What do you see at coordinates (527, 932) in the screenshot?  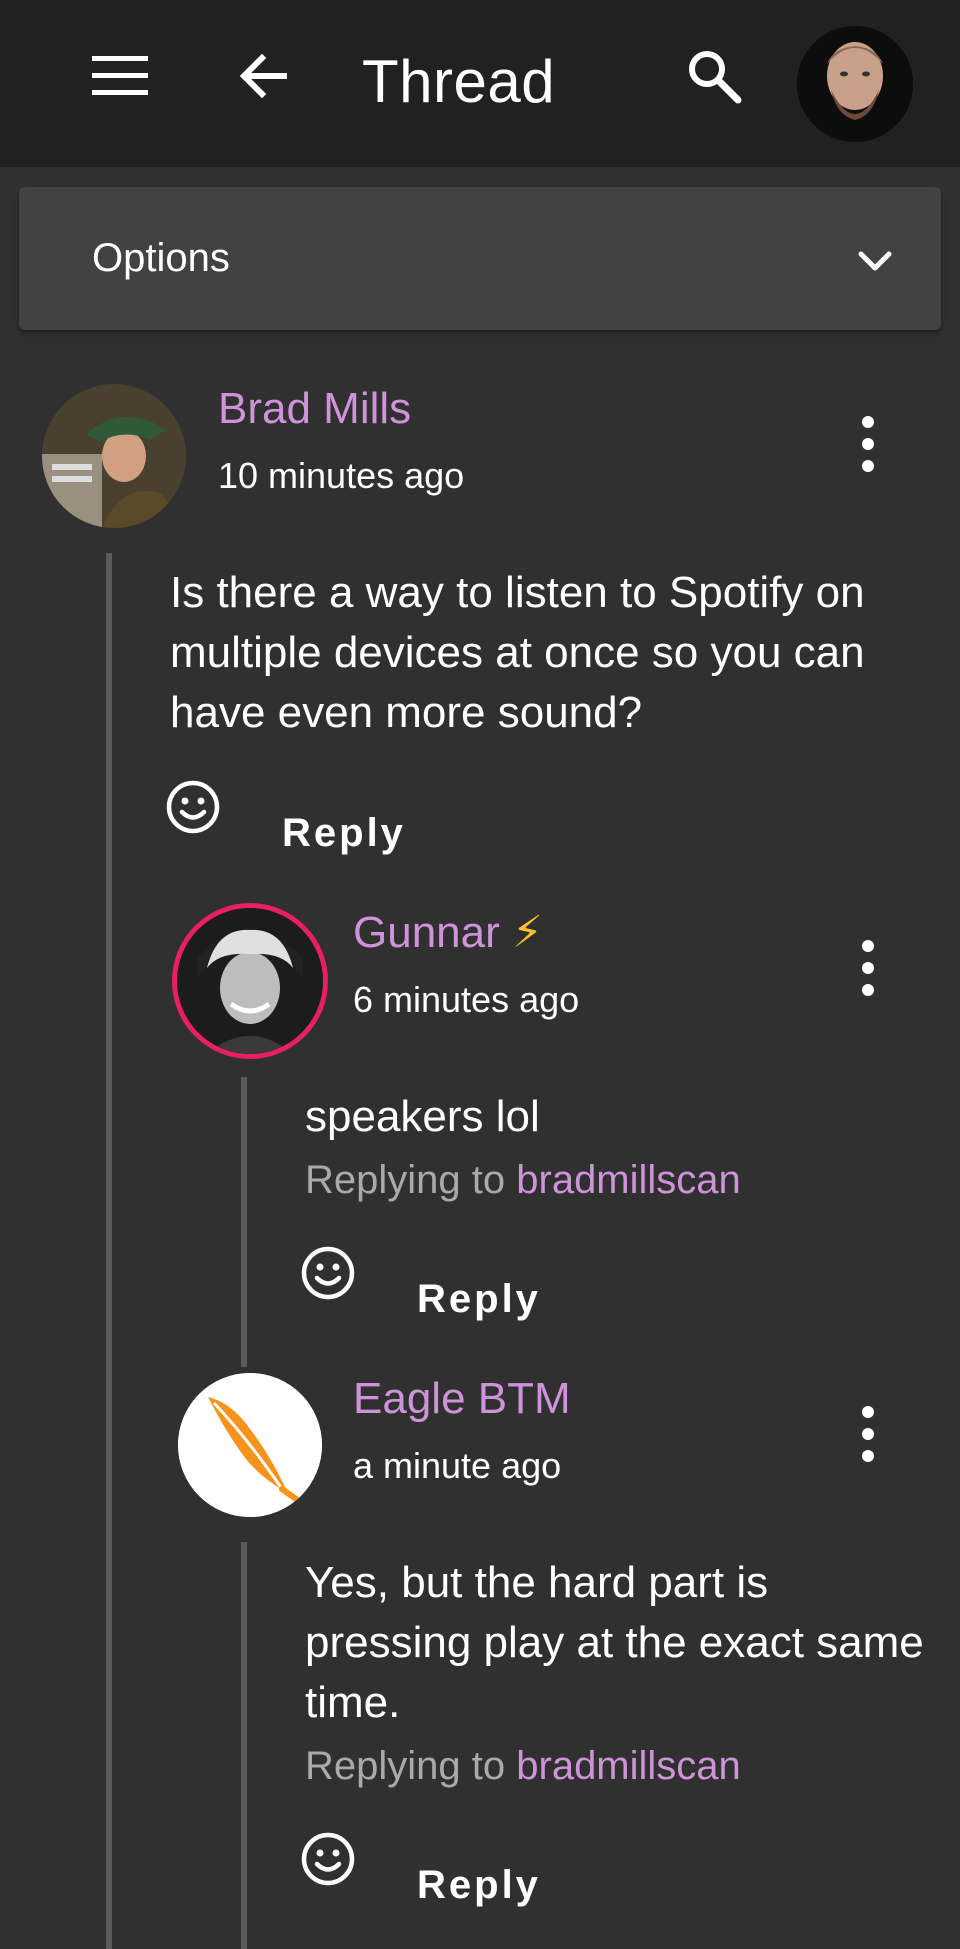 I see `lightning-badge-icon: ⚡` at bounding box center [527, 932].